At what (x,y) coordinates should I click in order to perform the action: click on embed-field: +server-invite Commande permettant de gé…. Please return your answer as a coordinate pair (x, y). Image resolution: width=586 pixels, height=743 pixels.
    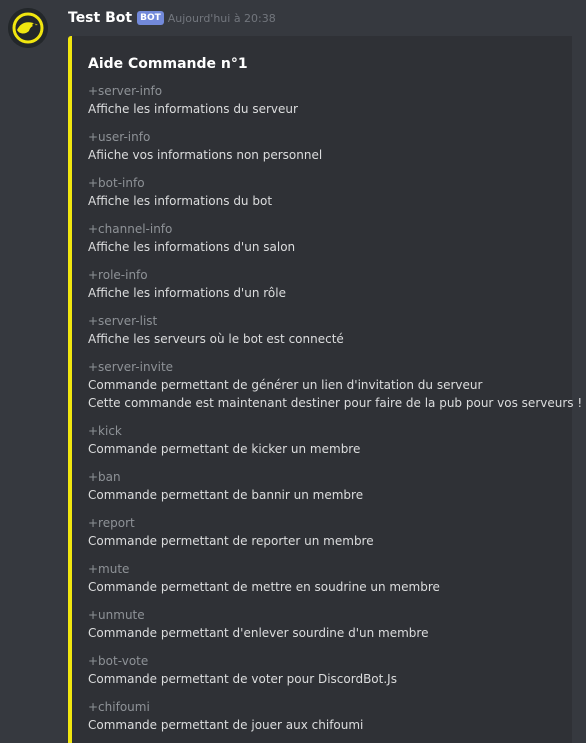
    Looking at the image, I should click on (335, 390).